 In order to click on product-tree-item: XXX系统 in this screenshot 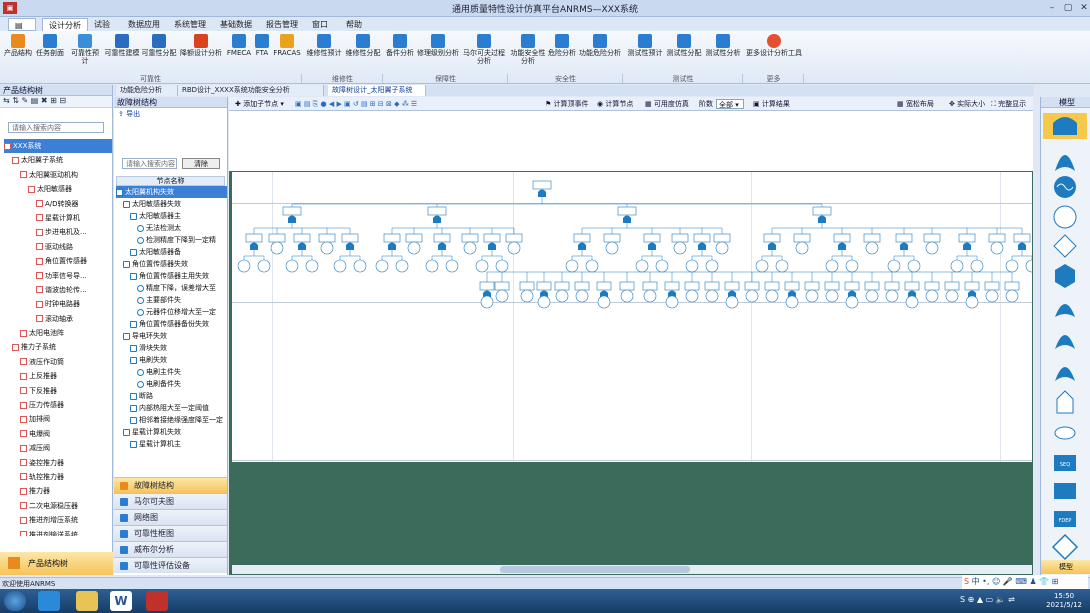, I will do `click(58, 146)`.